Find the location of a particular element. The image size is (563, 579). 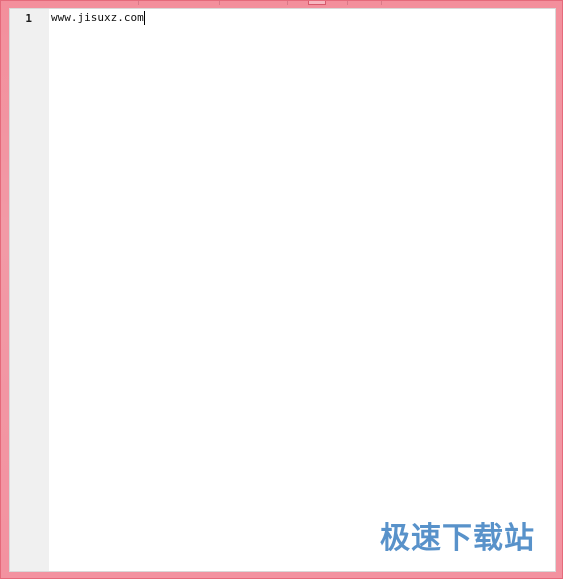

toolbar-remnant is located at coordinates (282, 4).